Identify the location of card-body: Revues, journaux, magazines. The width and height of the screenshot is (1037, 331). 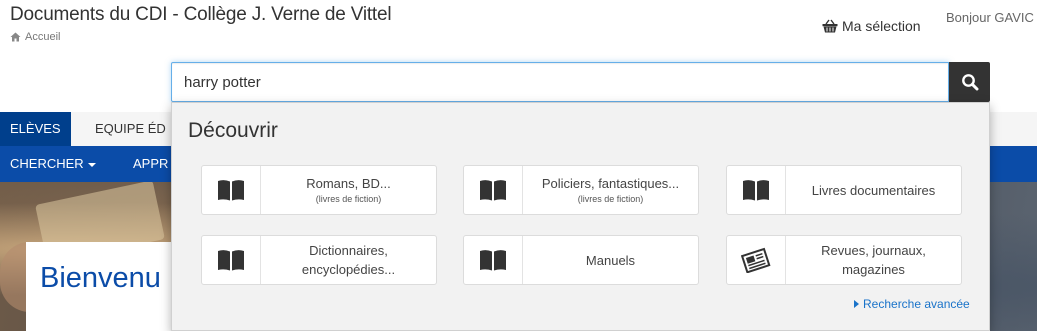
(873, 260).